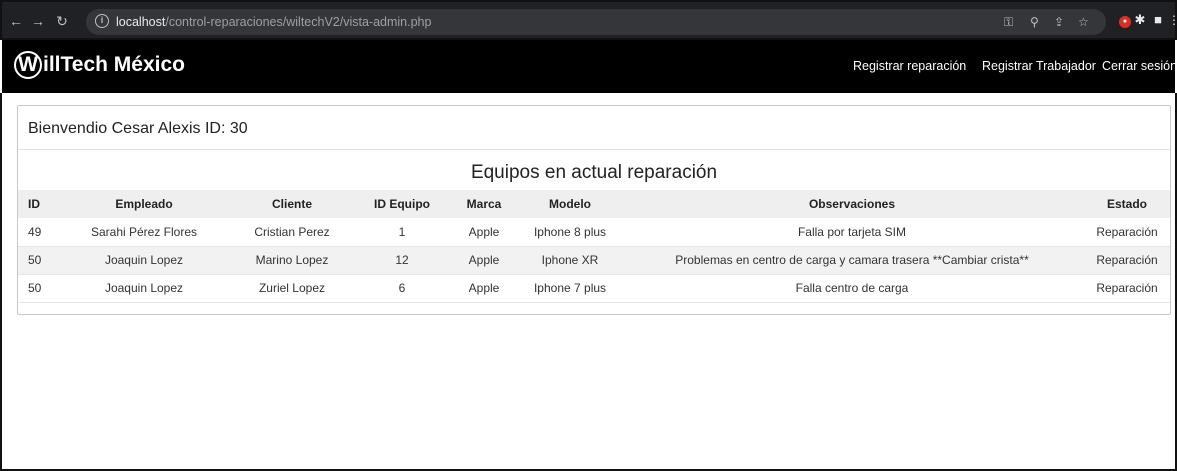 The width and height of the screenshot is (1177, 471). I want to click on cell-cliente: Cristian Perez, so click(292, 232).